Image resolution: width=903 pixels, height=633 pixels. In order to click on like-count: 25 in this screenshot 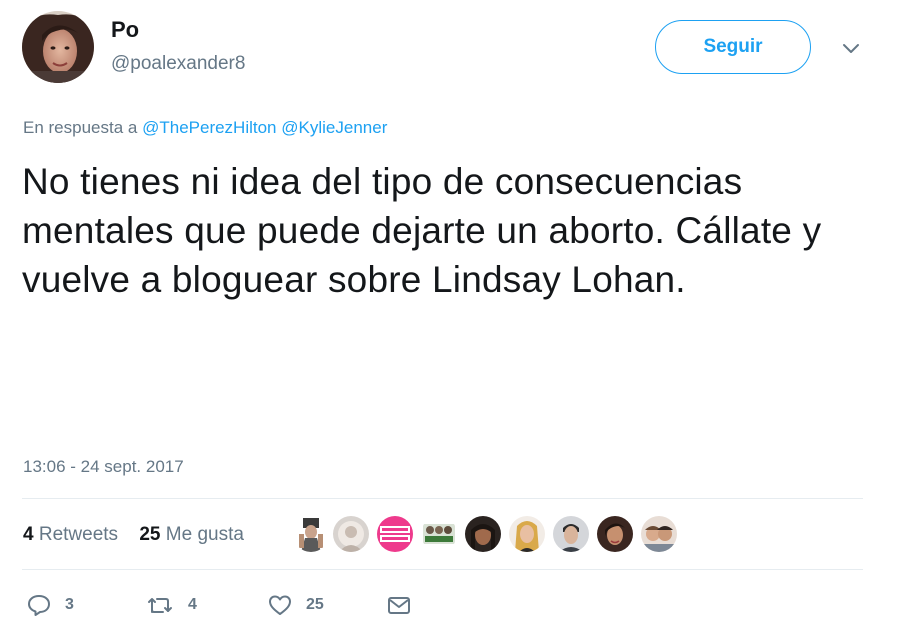, I will do `click(315, 604)`.